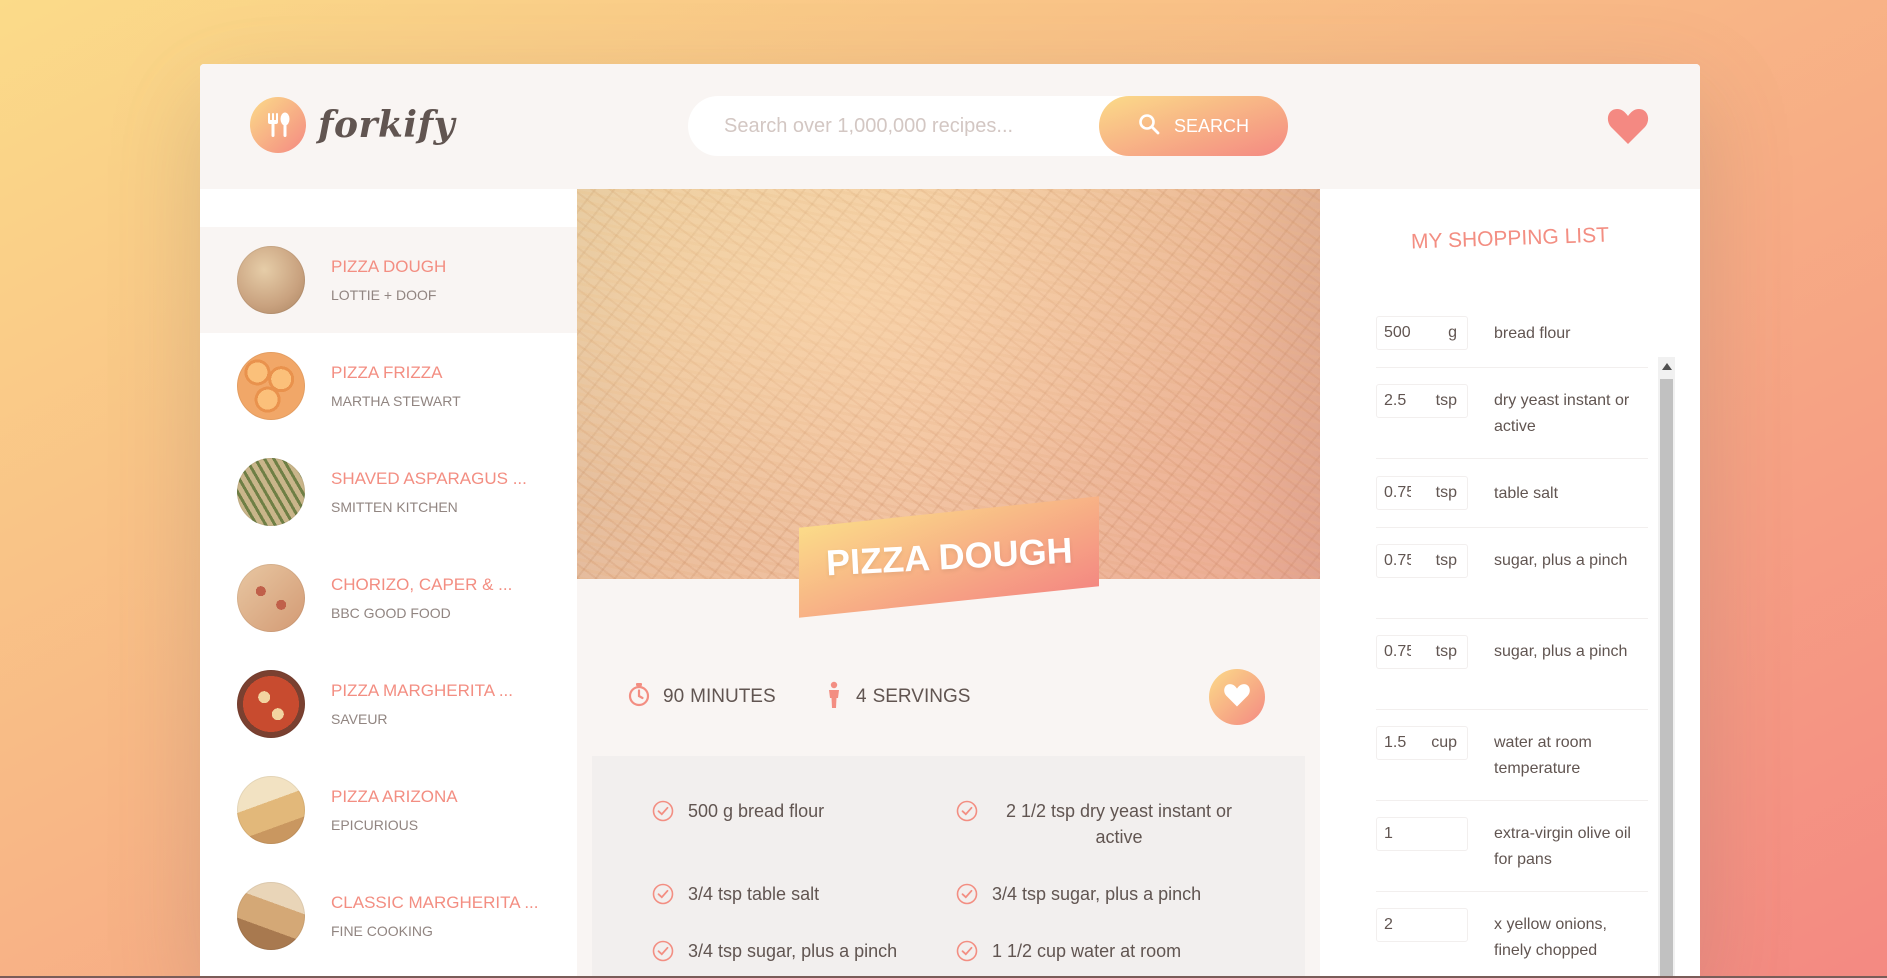 This screenshot has width=1887, height=978. What do you see at coordinates (278, 125) in the screenshot?
I see `fork-spoon-icon` at bounding box center [278, 125].